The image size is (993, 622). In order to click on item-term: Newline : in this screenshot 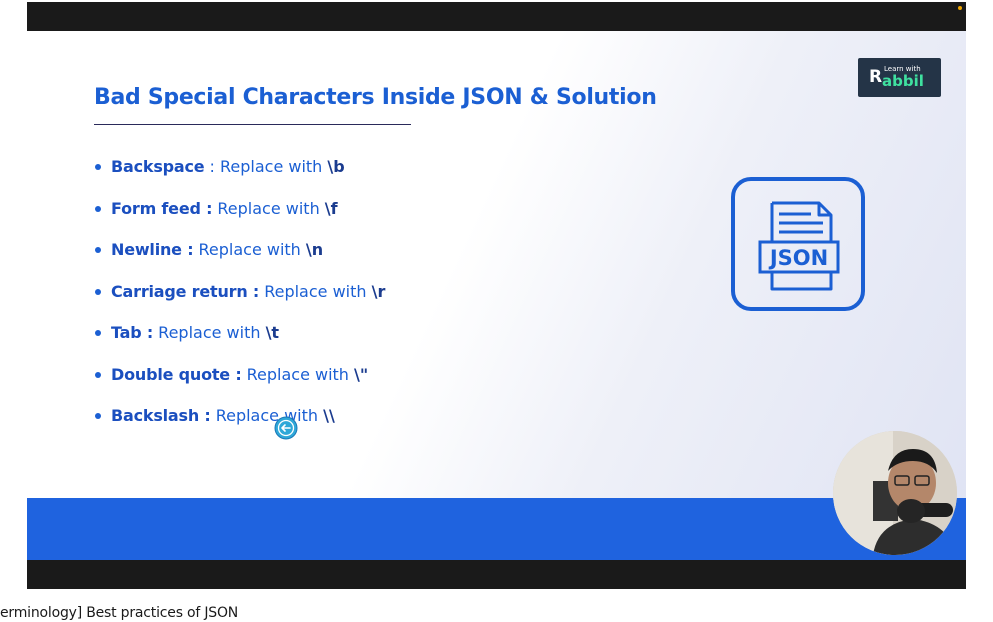, I will do `click(152, 249)`.